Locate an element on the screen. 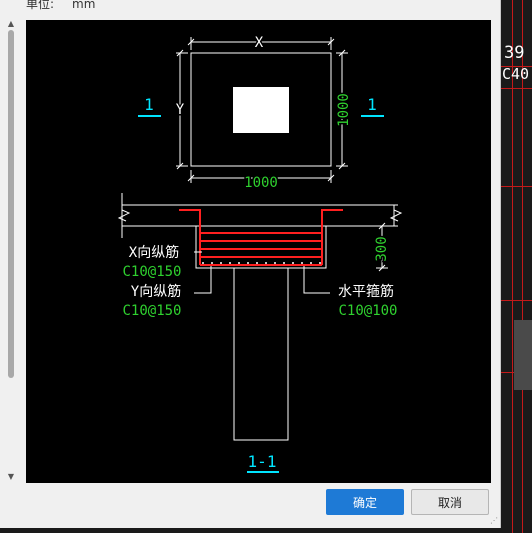 This screenshot has height=533, width=532. background-number: 39 is located at coordinates (514, 53).